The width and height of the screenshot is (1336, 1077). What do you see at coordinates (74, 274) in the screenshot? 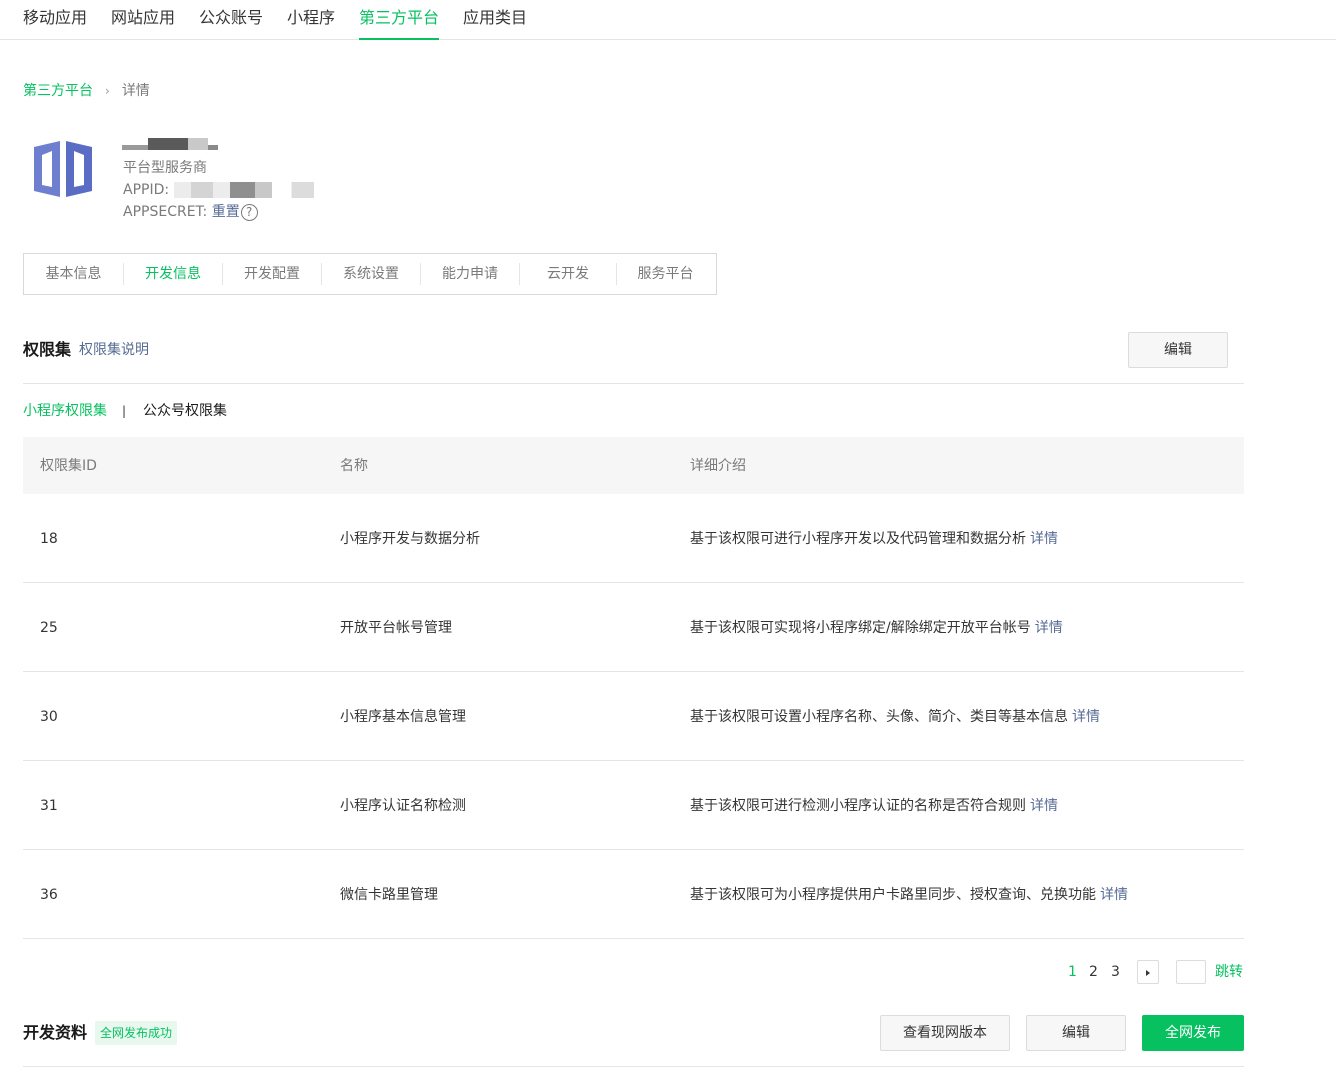
I see `tab-basic-info: 基本信息` at bounding box center [74, 274].